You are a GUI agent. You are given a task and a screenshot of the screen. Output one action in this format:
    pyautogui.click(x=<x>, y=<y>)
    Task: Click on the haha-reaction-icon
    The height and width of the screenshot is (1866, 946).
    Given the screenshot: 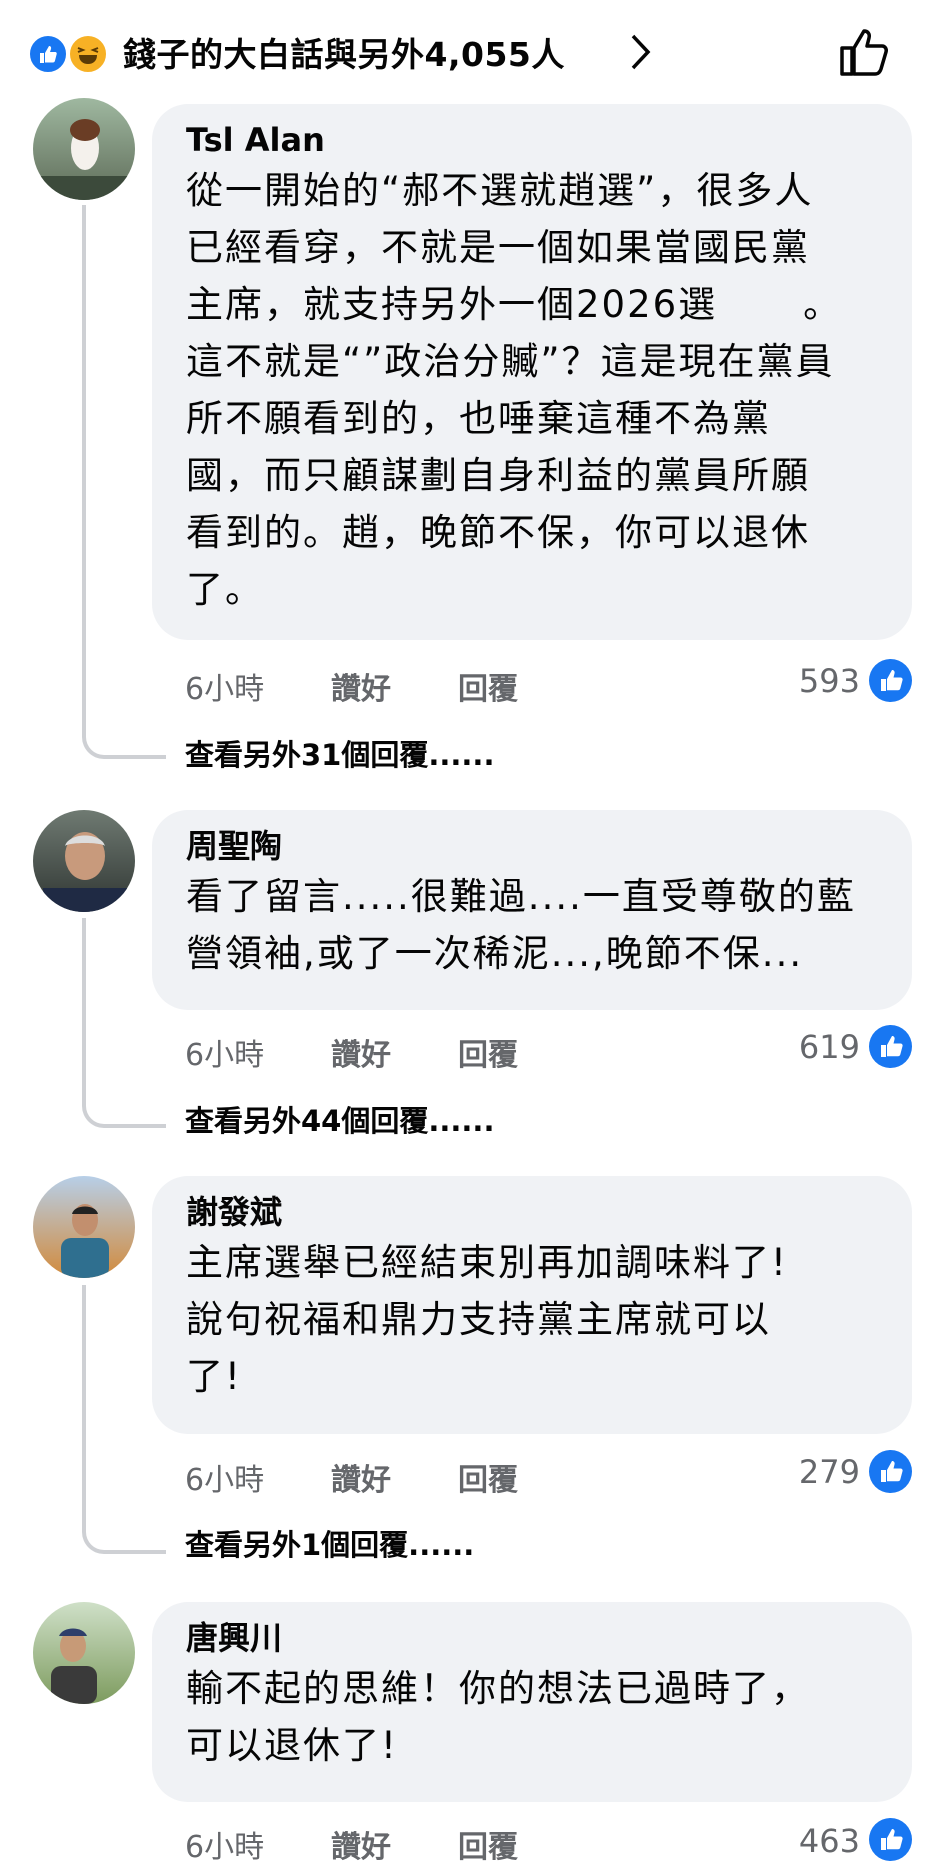 What is the action you would take?
    pyautogui.click(x=88, y=54)
    